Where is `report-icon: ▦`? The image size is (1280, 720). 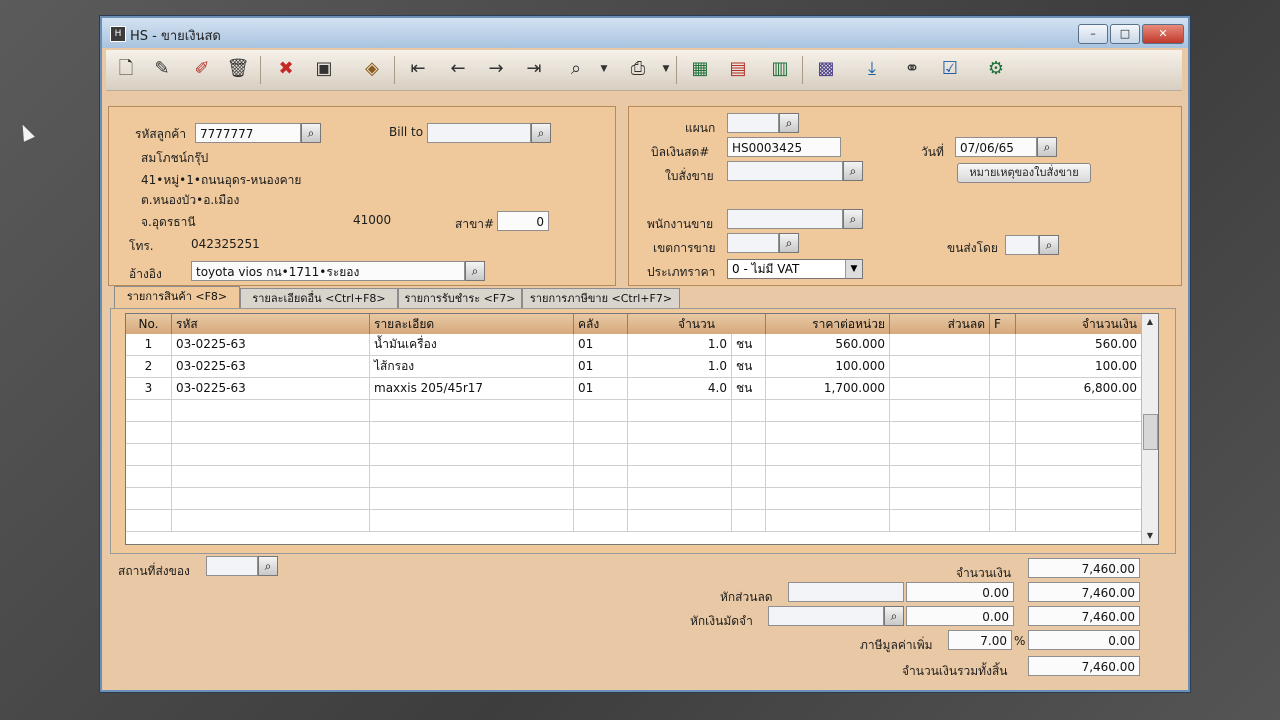 report-icon: ▦ is located at coordinates (700, 69).